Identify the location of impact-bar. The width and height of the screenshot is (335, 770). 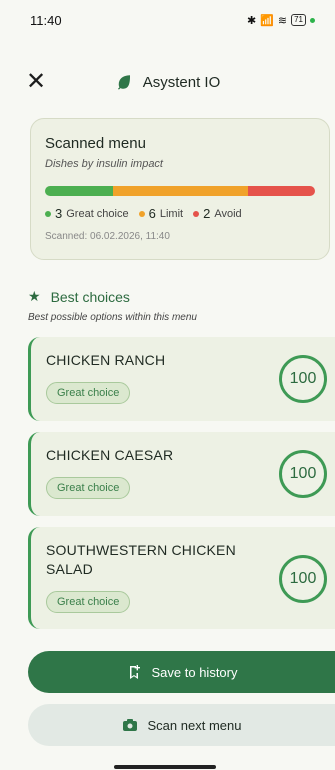
(180, 191).